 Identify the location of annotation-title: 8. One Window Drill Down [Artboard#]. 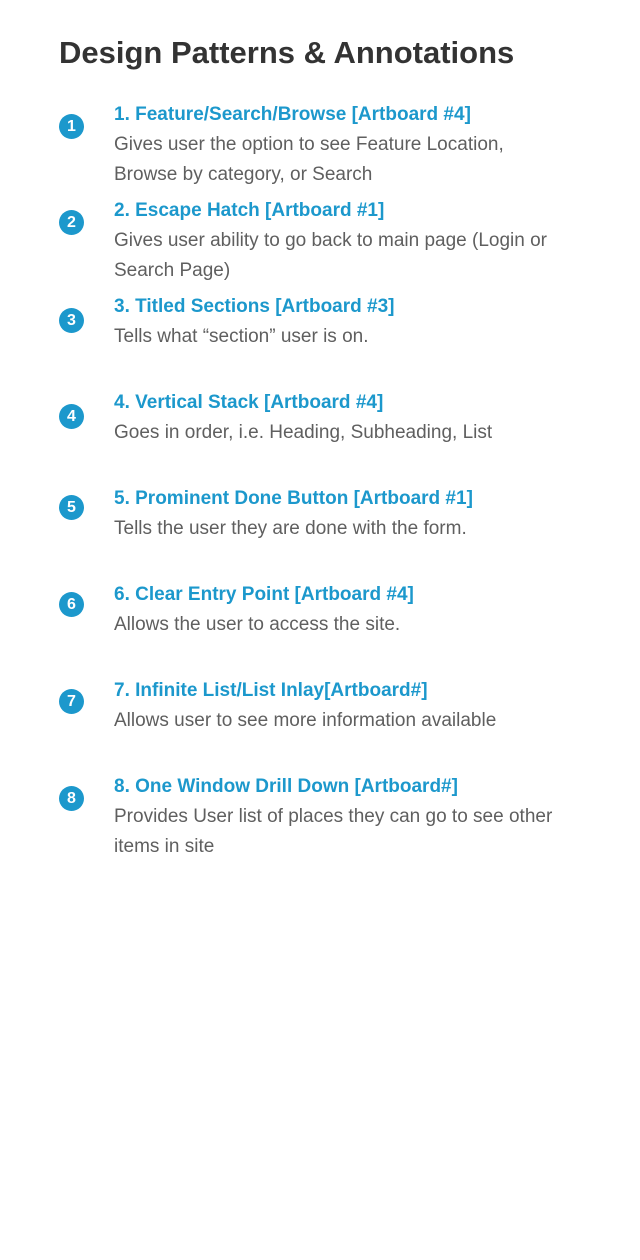
(286, 786).